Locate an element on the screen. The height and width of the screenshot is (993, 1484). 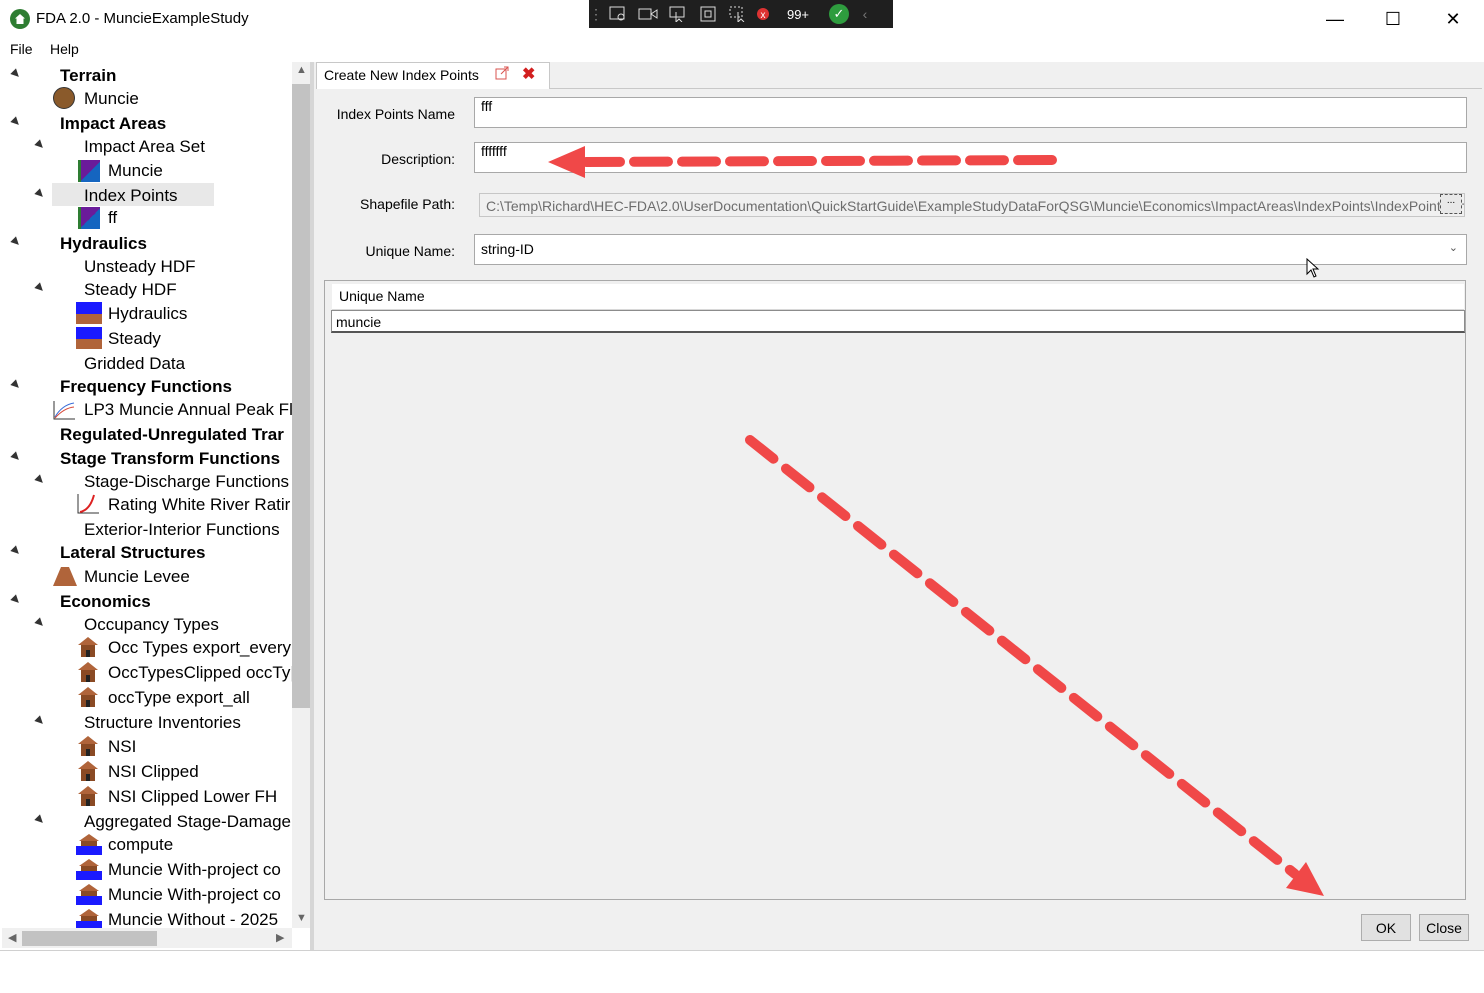
description-label: Description: is located at coordinates (418, 159).